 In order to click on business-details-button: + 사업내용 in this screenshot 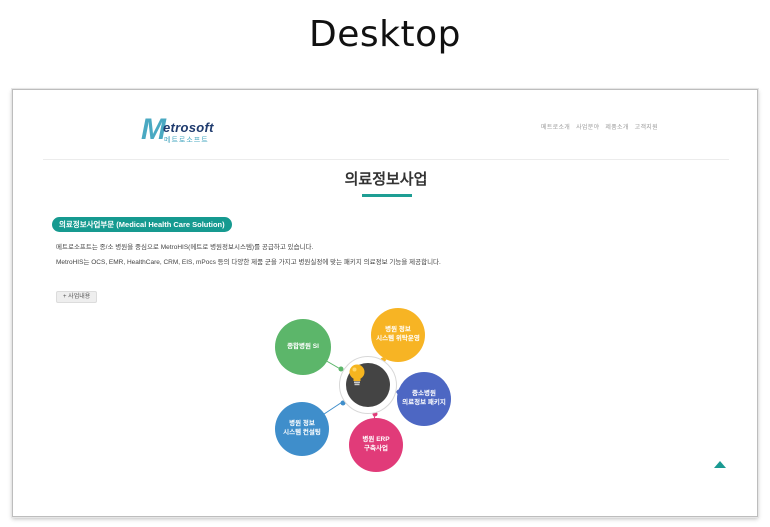, I will do `click(77, 297)`.